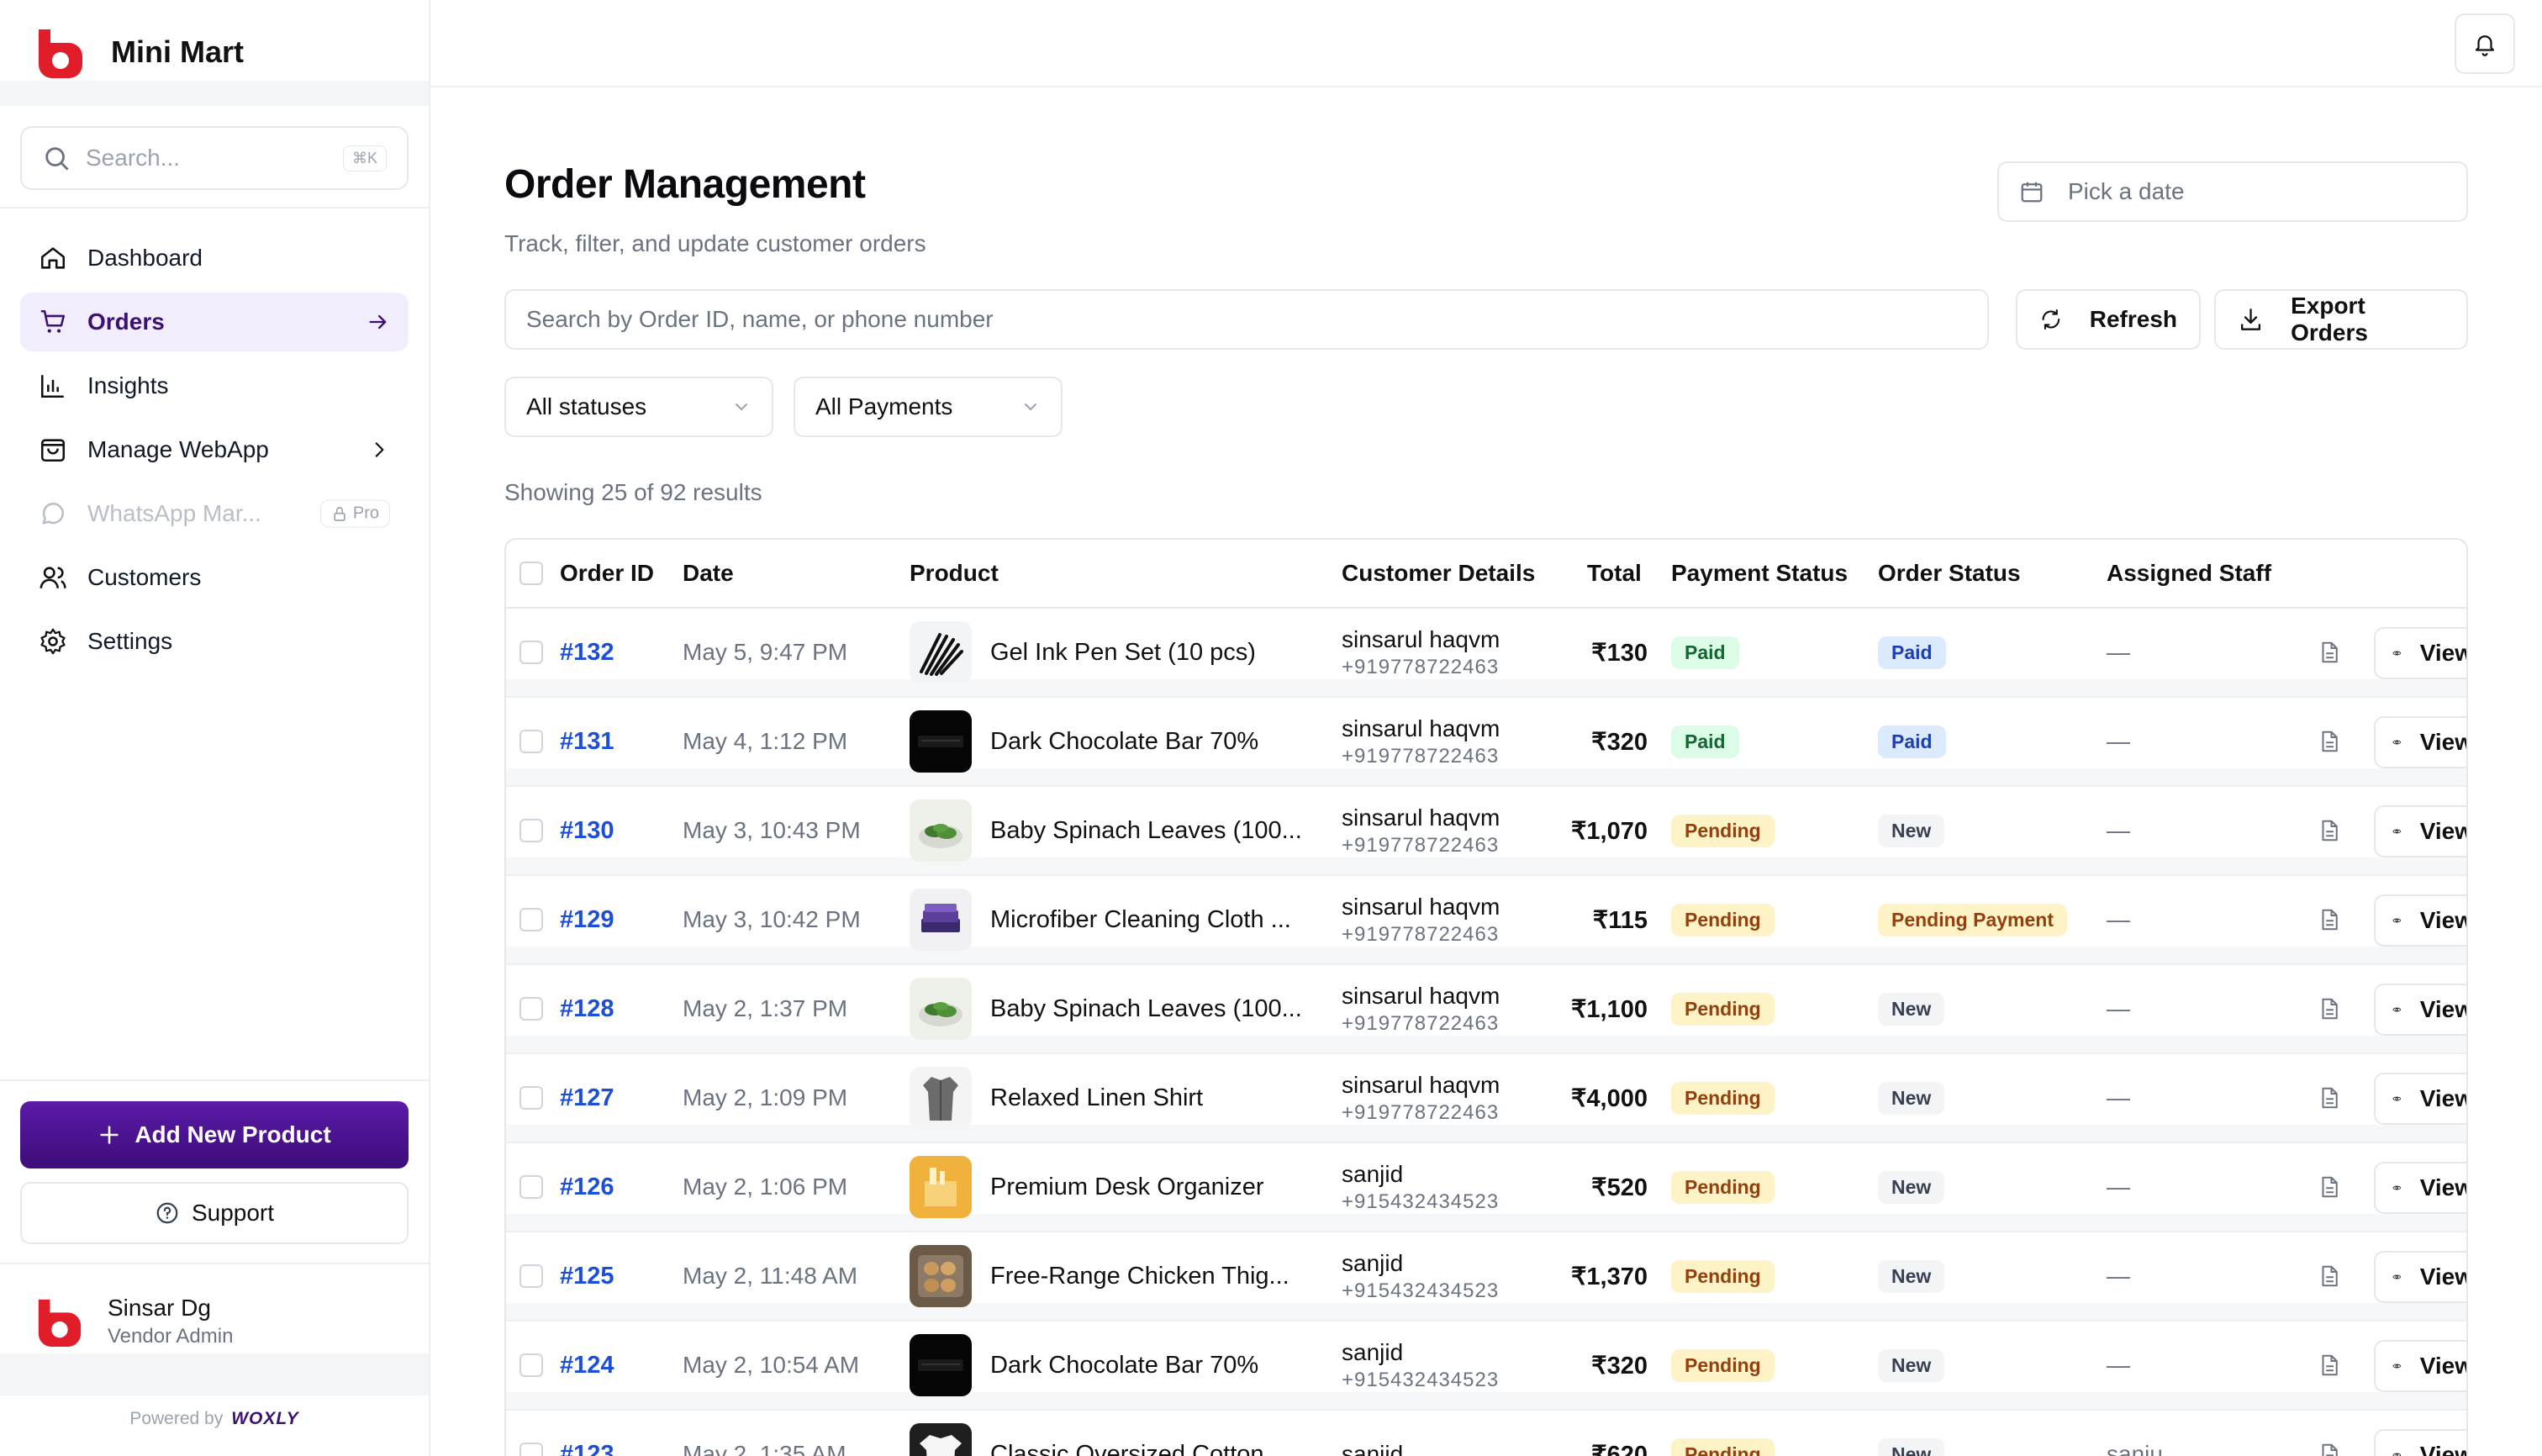 The image size is (2542, 1456). What do you see at coordinates (2232, 191) in the screenshot?
I see `date-picker: Pick a date` at bounding box center [2232, 191].